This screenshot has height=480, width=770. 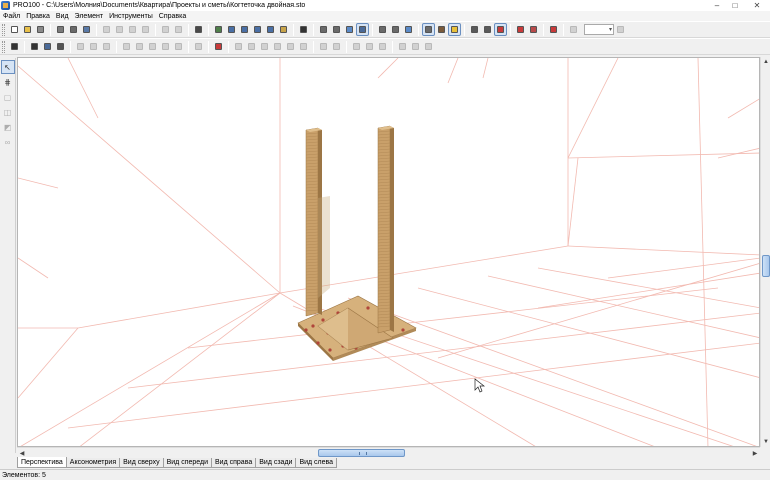 I want to click on open-icon, so click(x=27, y=29).